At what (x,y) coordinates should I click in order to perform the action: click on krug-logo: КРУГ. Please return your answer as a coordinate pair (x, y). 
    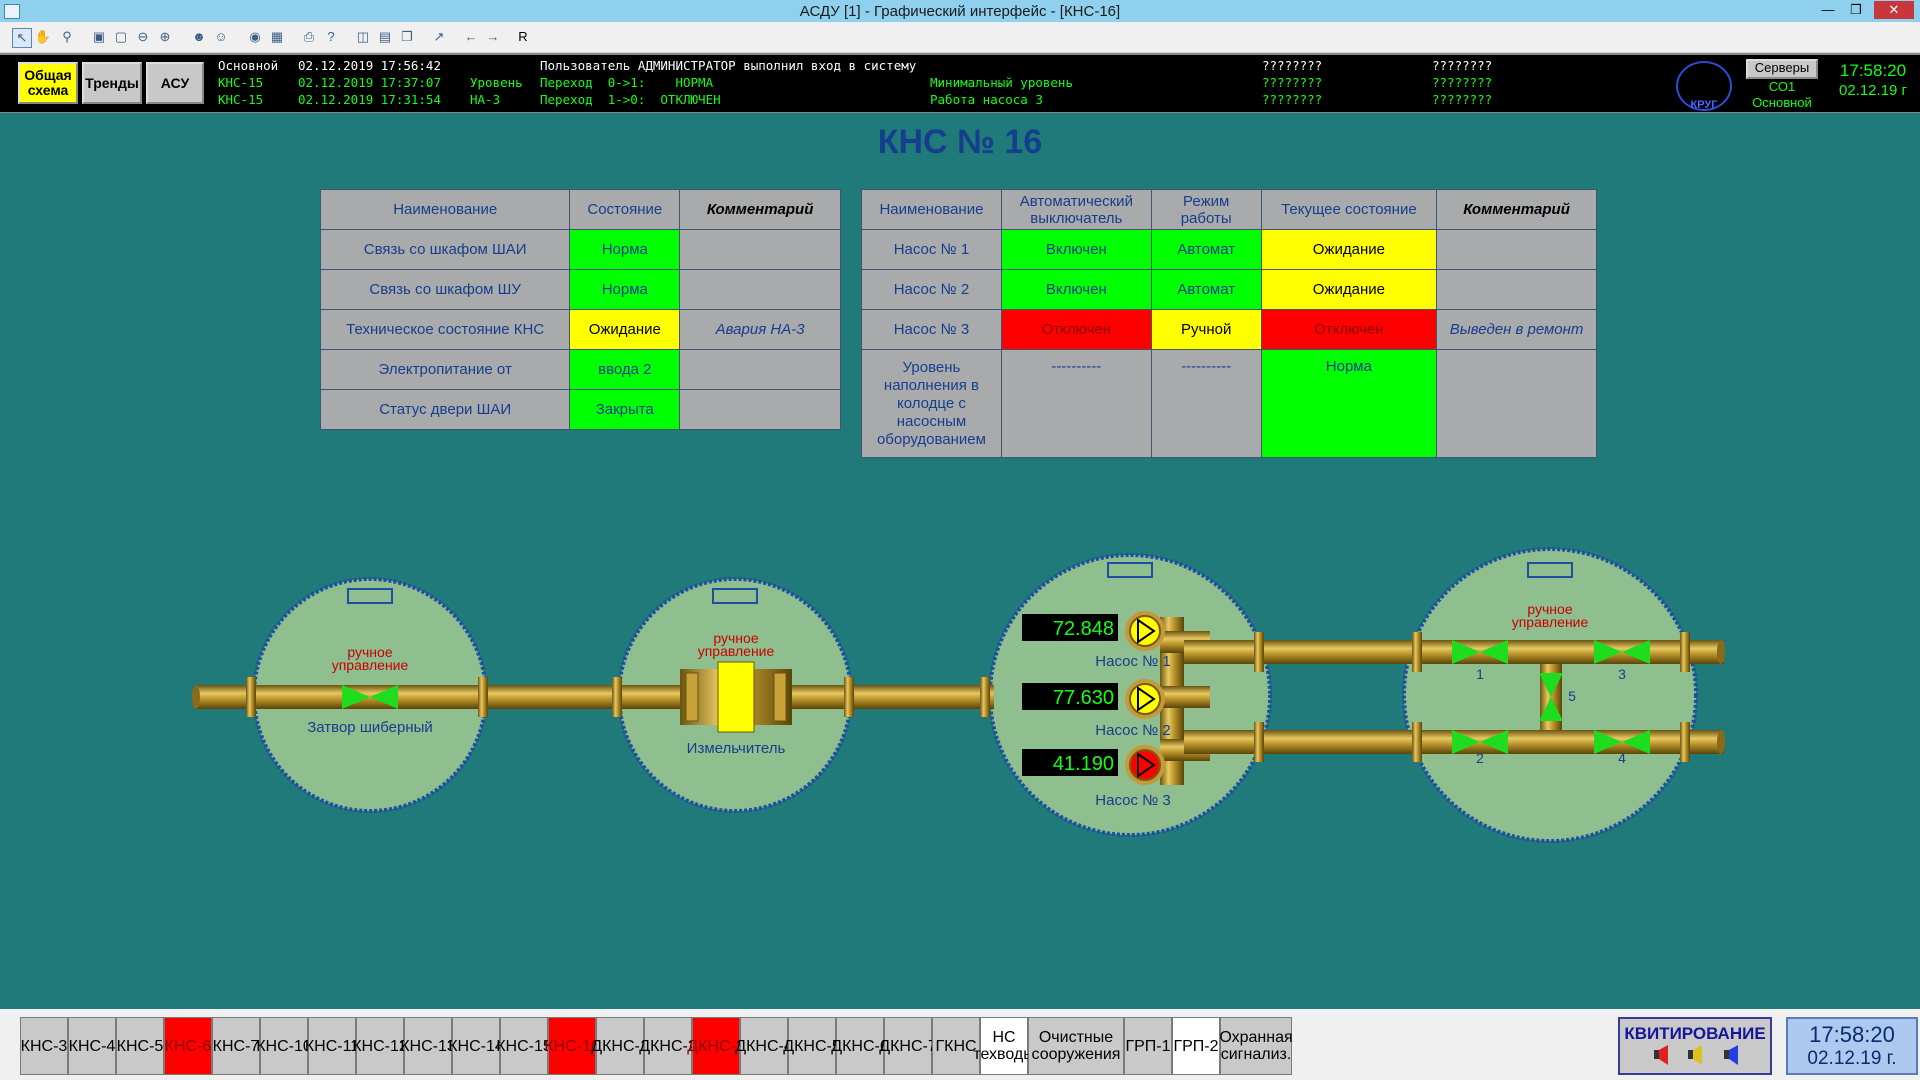
    Looking at the image, I should click on (1704, 86).